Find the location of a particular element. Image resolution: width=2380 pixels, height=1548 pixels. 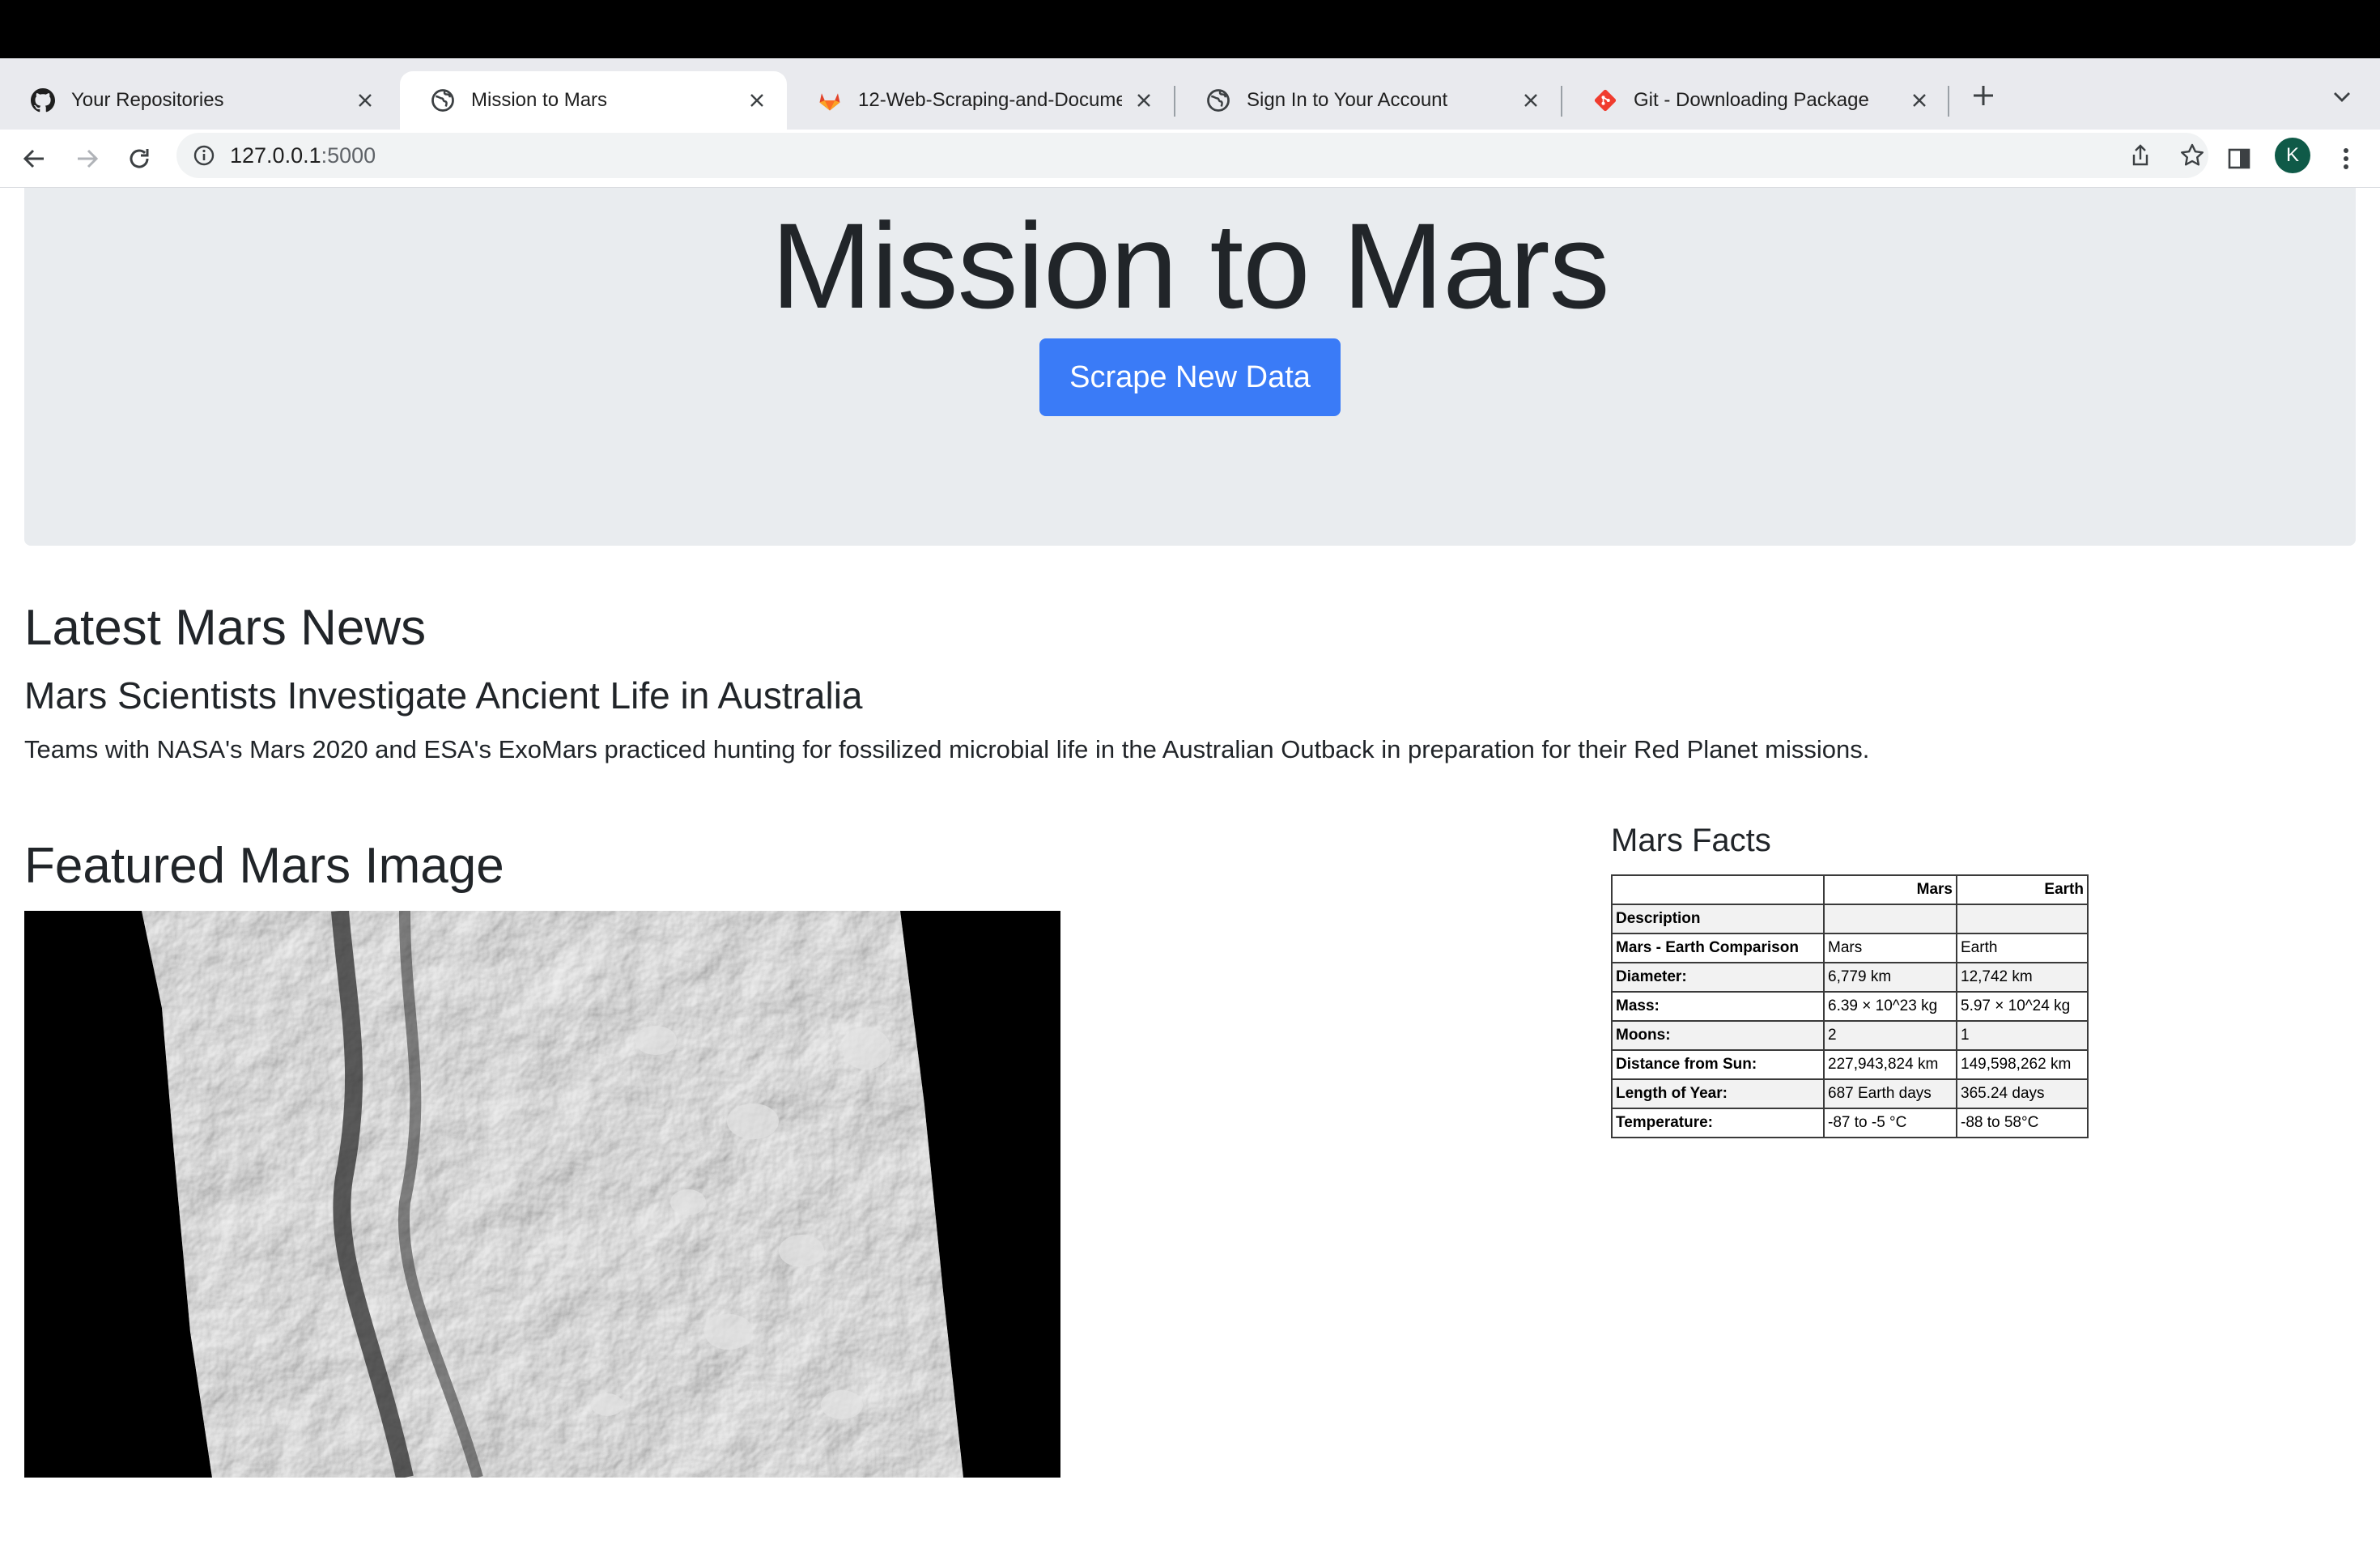

reload-icon is located at coordinates (139, 158).